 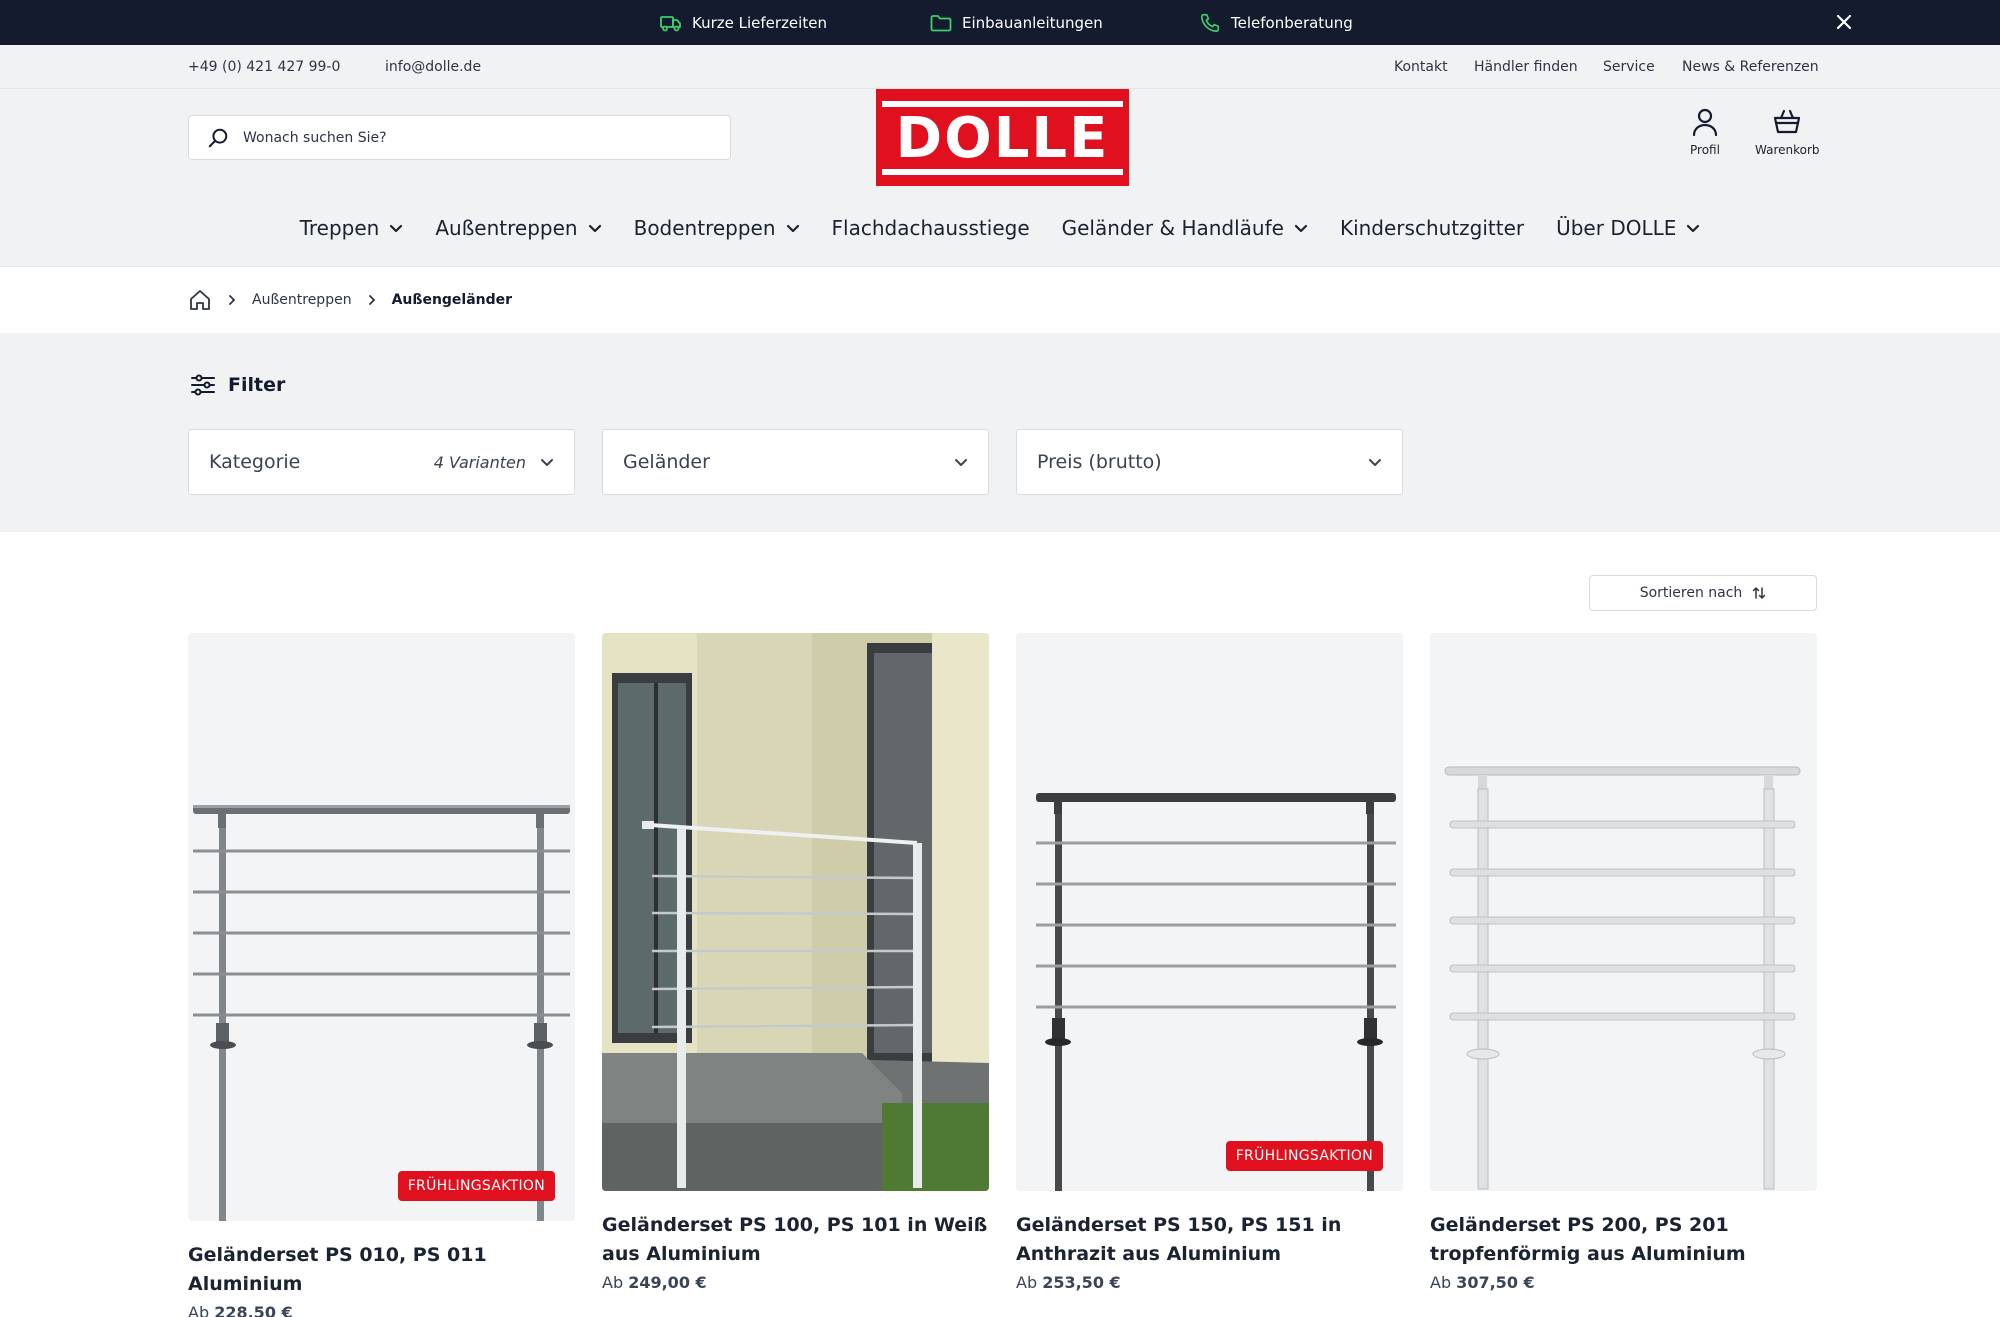 I want to click on nav-aussentreppen: Außentreppen, so click(x=518, y=228).